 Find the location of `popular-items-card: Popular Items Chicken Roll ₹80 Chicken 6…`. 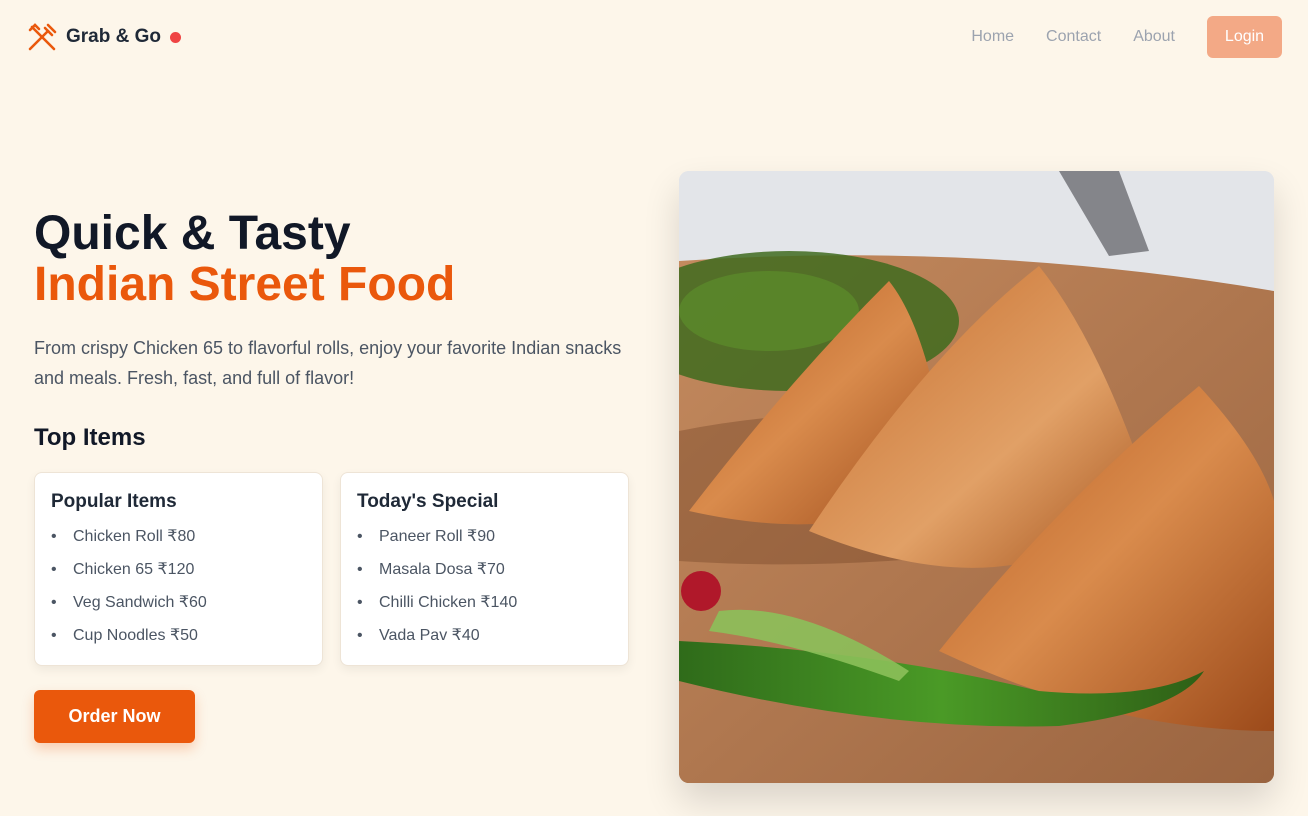

popular-items-card: Popular Items Chicken Roll ₹80 Chicken 6… is located at coordinates (178, 569).